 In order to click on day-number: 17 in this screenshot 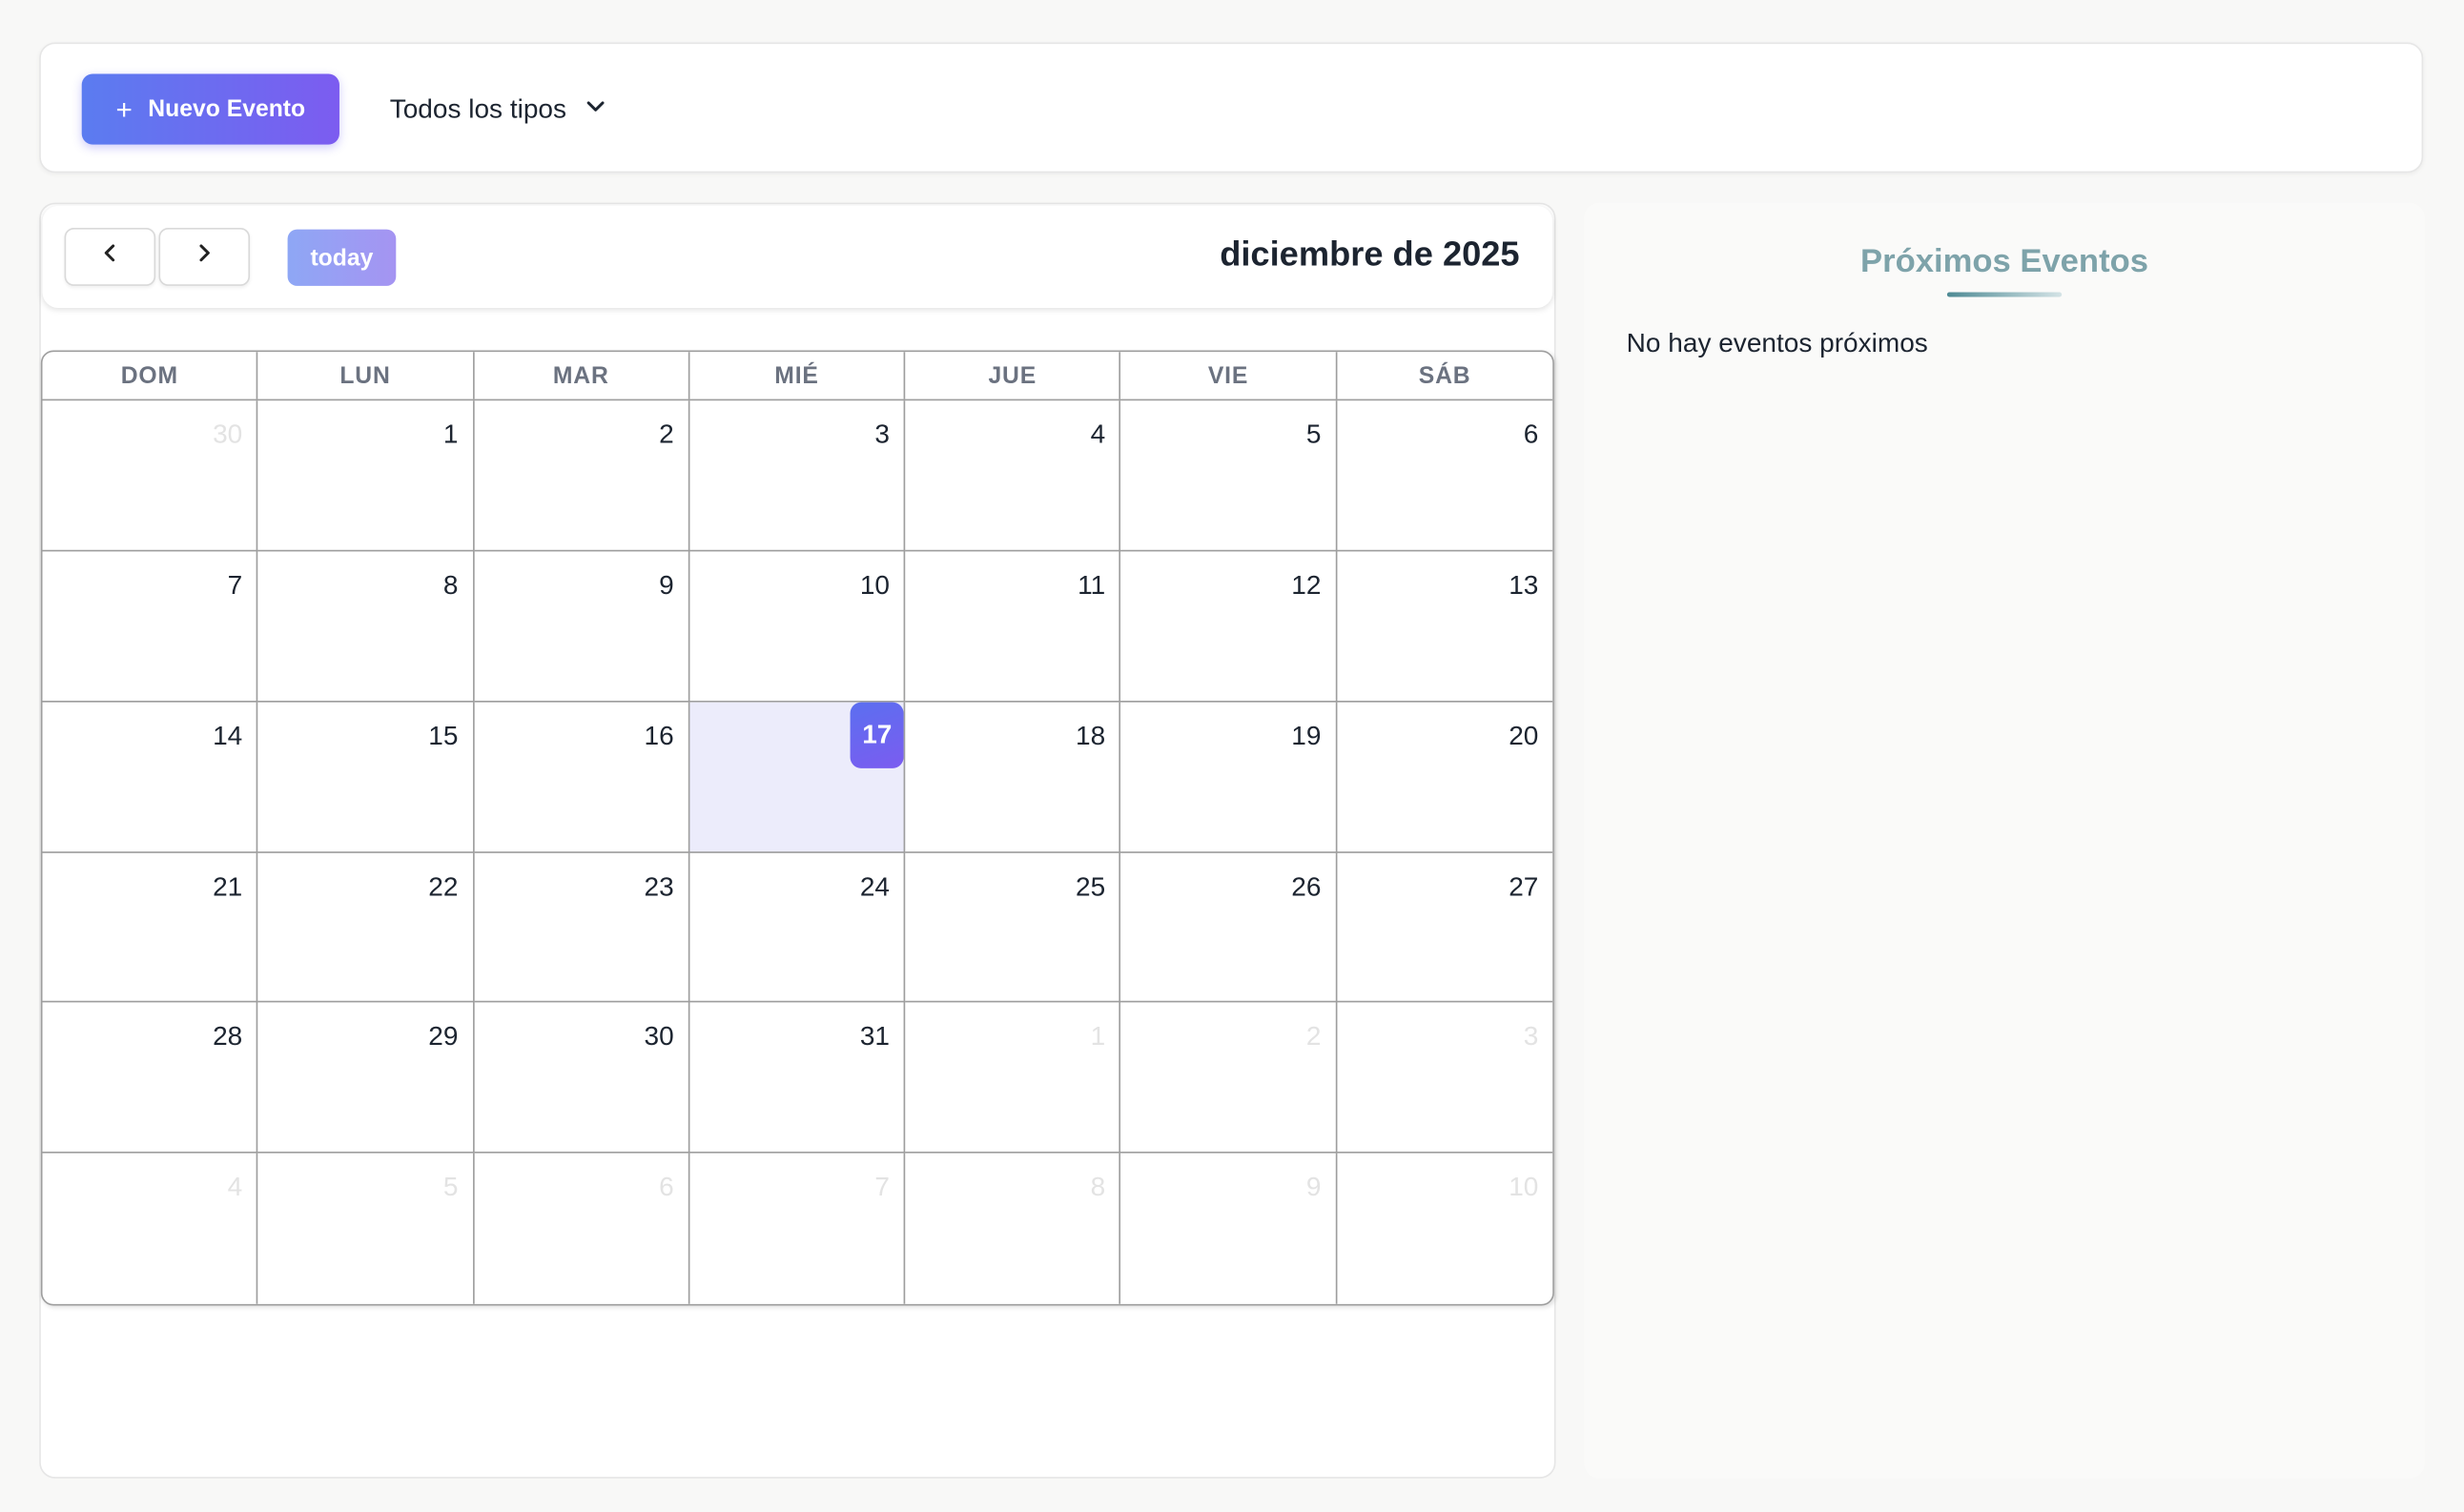, I will do `click(877, 735)`.